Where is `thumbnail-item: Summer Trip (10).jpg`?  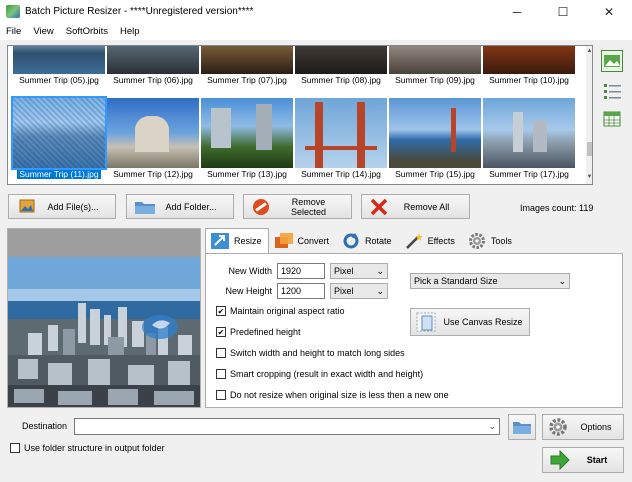 thumbnail-item: Summer Trip (10).jpg is located at coordinates (529, 65).